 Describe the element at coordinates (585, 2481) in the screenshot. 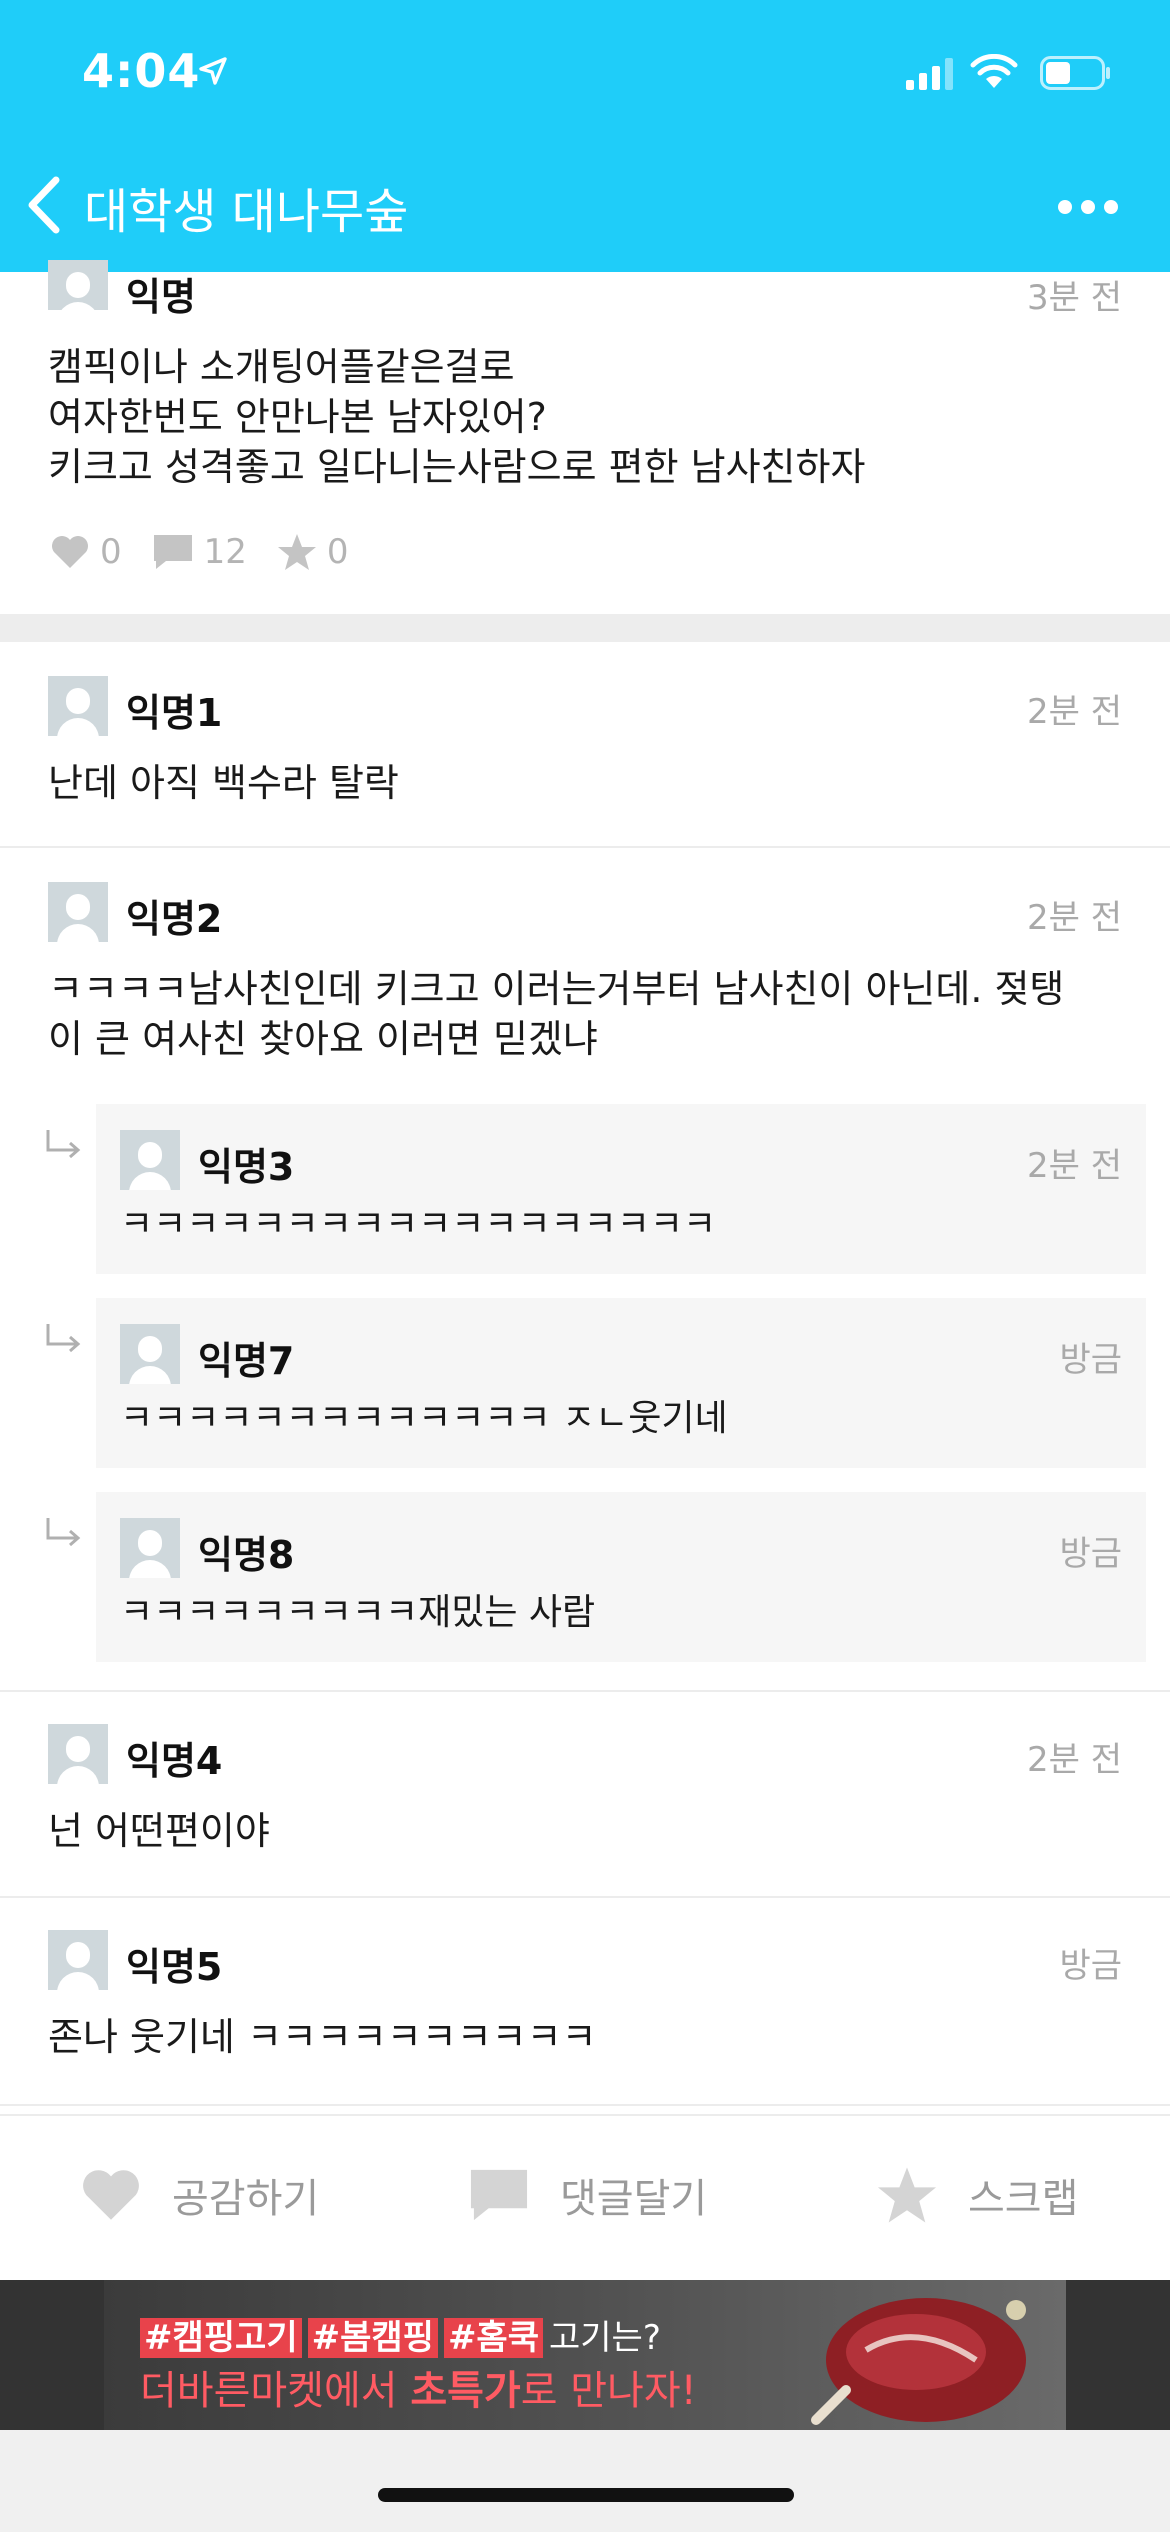

I see `home-indicator-area` at that location.